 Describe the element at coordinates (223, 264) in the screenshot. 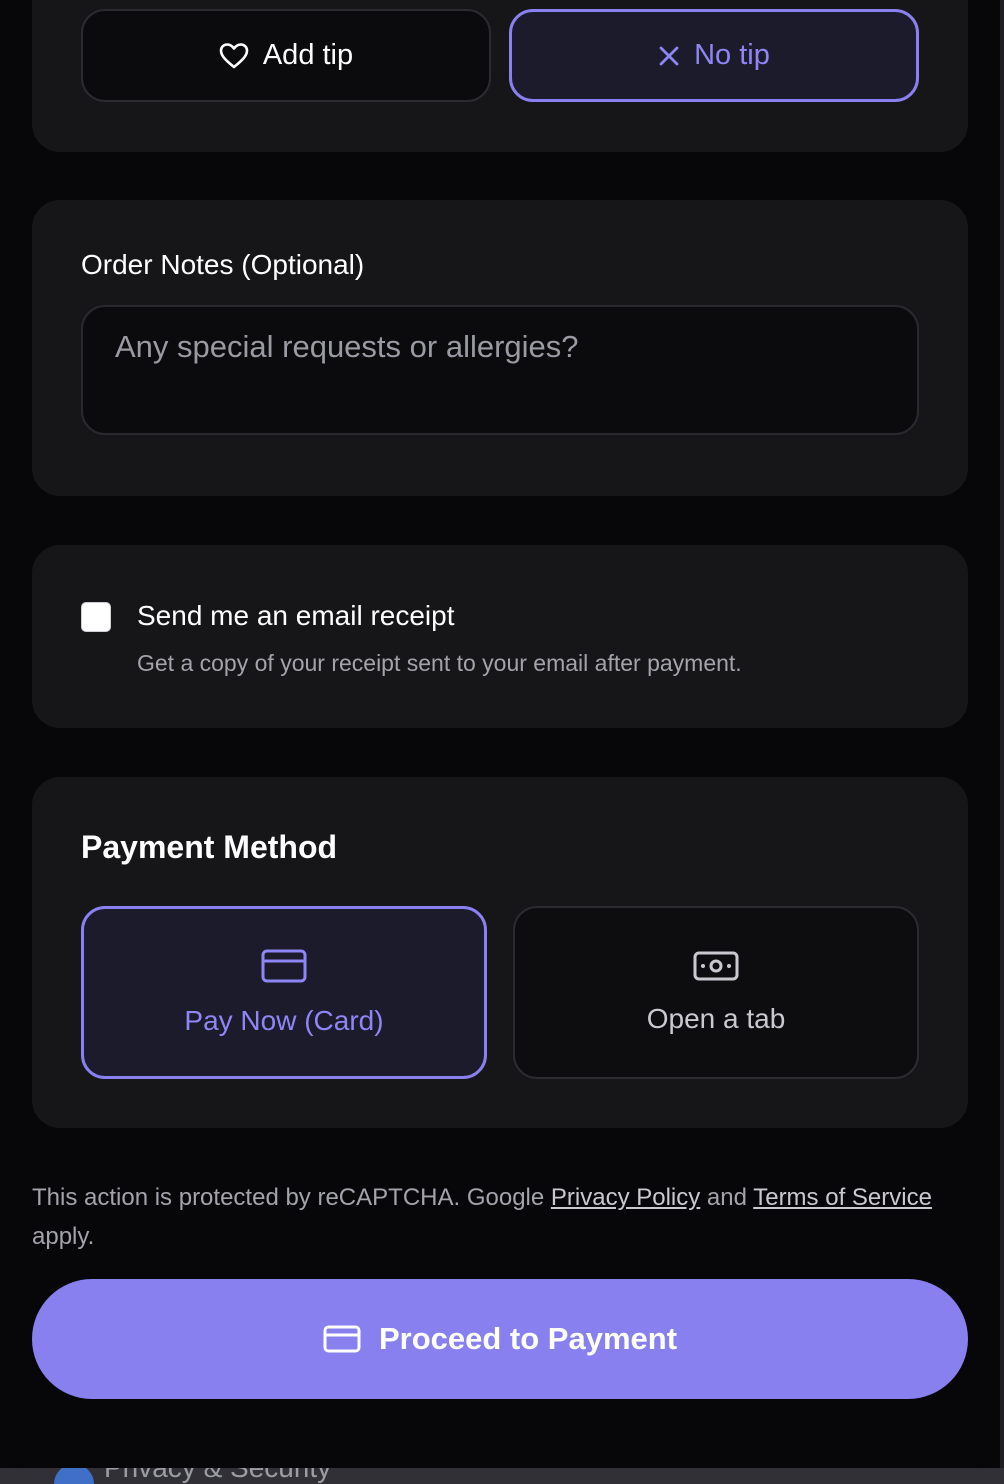

I see `order-notes-label: Order Notes (Optional)` at that location.